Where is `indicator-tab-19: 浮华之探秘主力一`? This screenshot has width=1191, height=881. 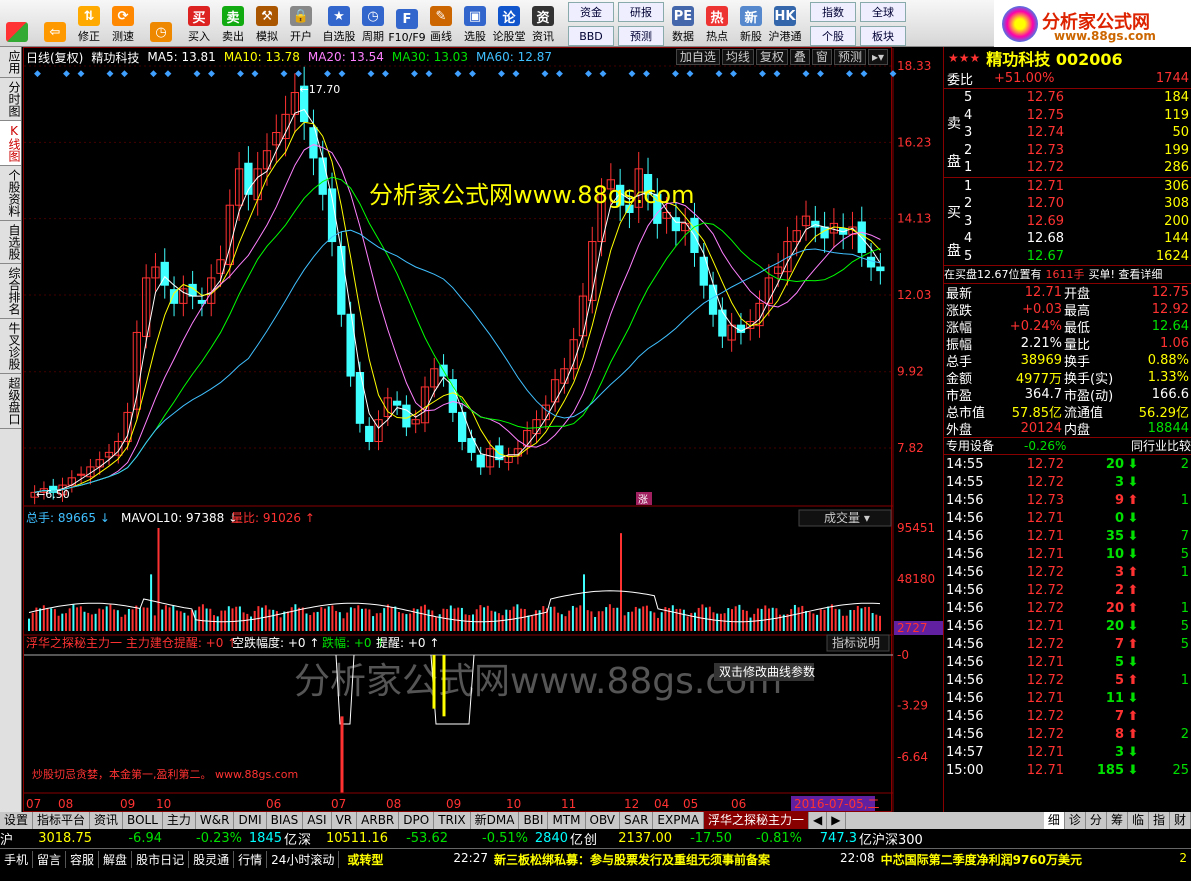 indicator-tab-19: 浮华之探秘主力一 is located at coordinates (757, 820).